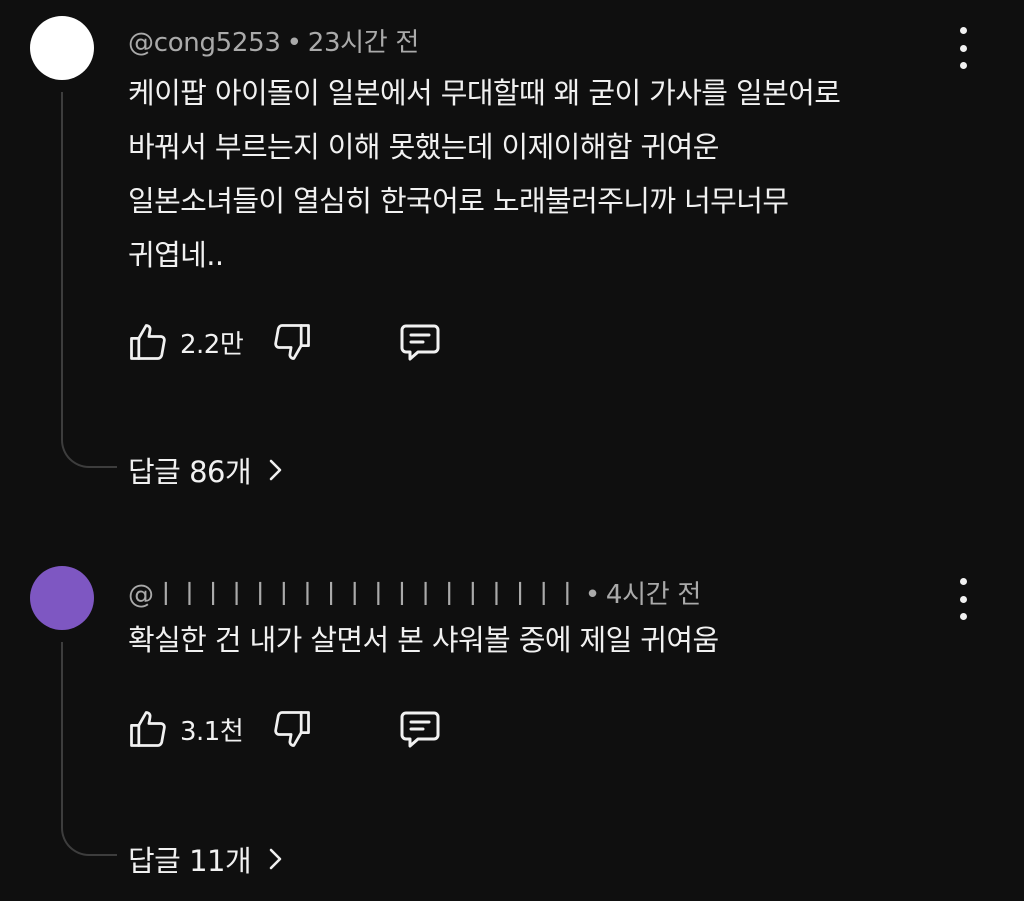 The height and width of the screenshot is (901, 1024). What do you see at coordinates (423, 640) in the screenshot?
I see `comment-text-line: 확실한 건 내가 살면서 본 샤워볼 중에 제일 귀여움` at bounding box center [423, 640].